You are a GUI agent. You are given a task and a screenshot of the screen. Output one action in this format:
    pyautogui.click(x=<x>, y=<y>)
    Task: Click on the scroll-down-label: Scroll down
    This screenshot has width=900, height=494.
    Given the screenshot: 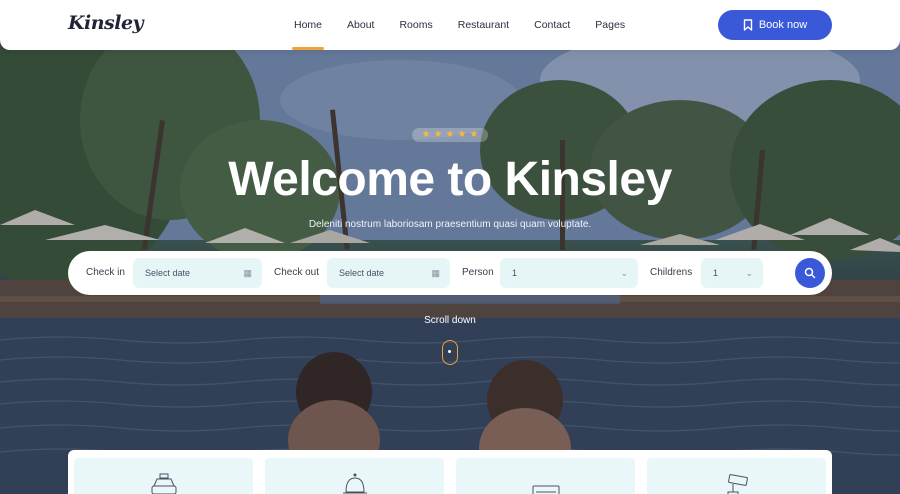 What is the action you would take?
    pyautogui.click(x=450, y=320)
    